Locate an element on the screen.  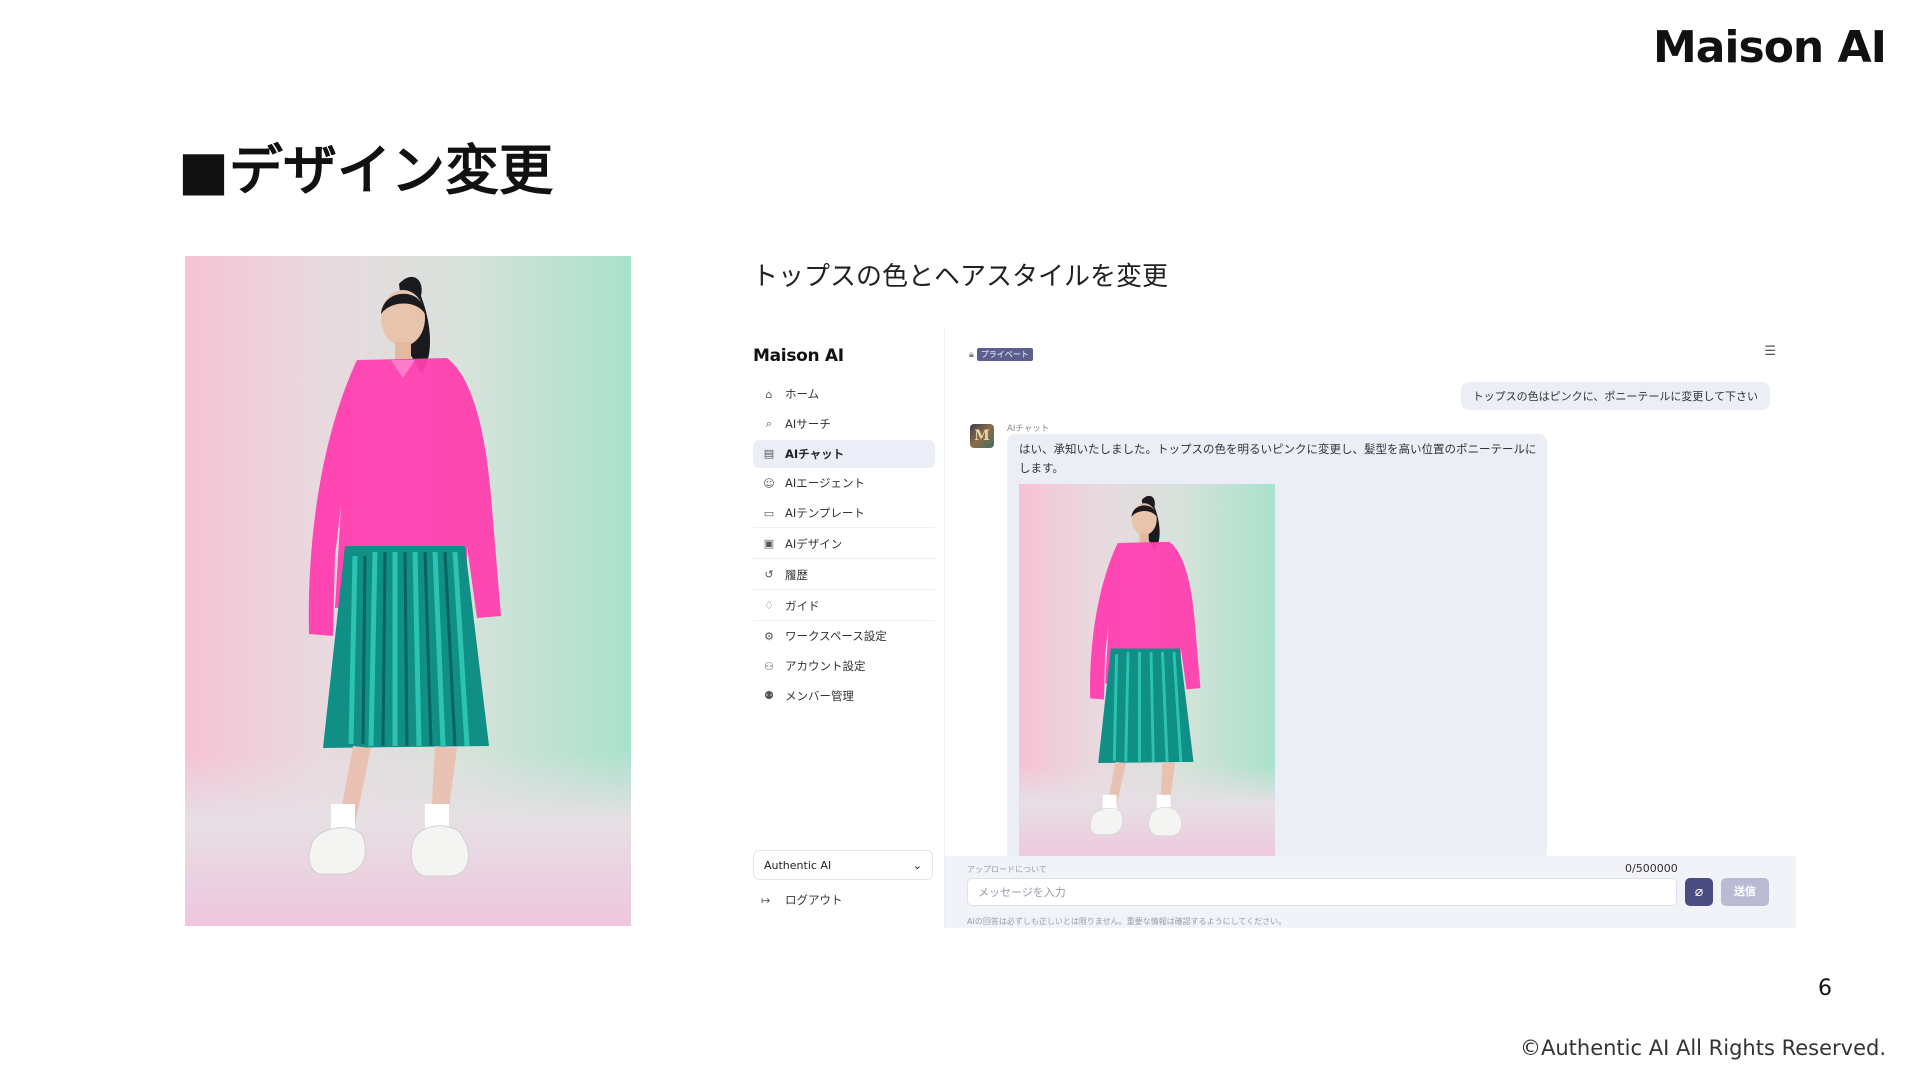
history-icon: ↺ is located at coordinates (769, 575).